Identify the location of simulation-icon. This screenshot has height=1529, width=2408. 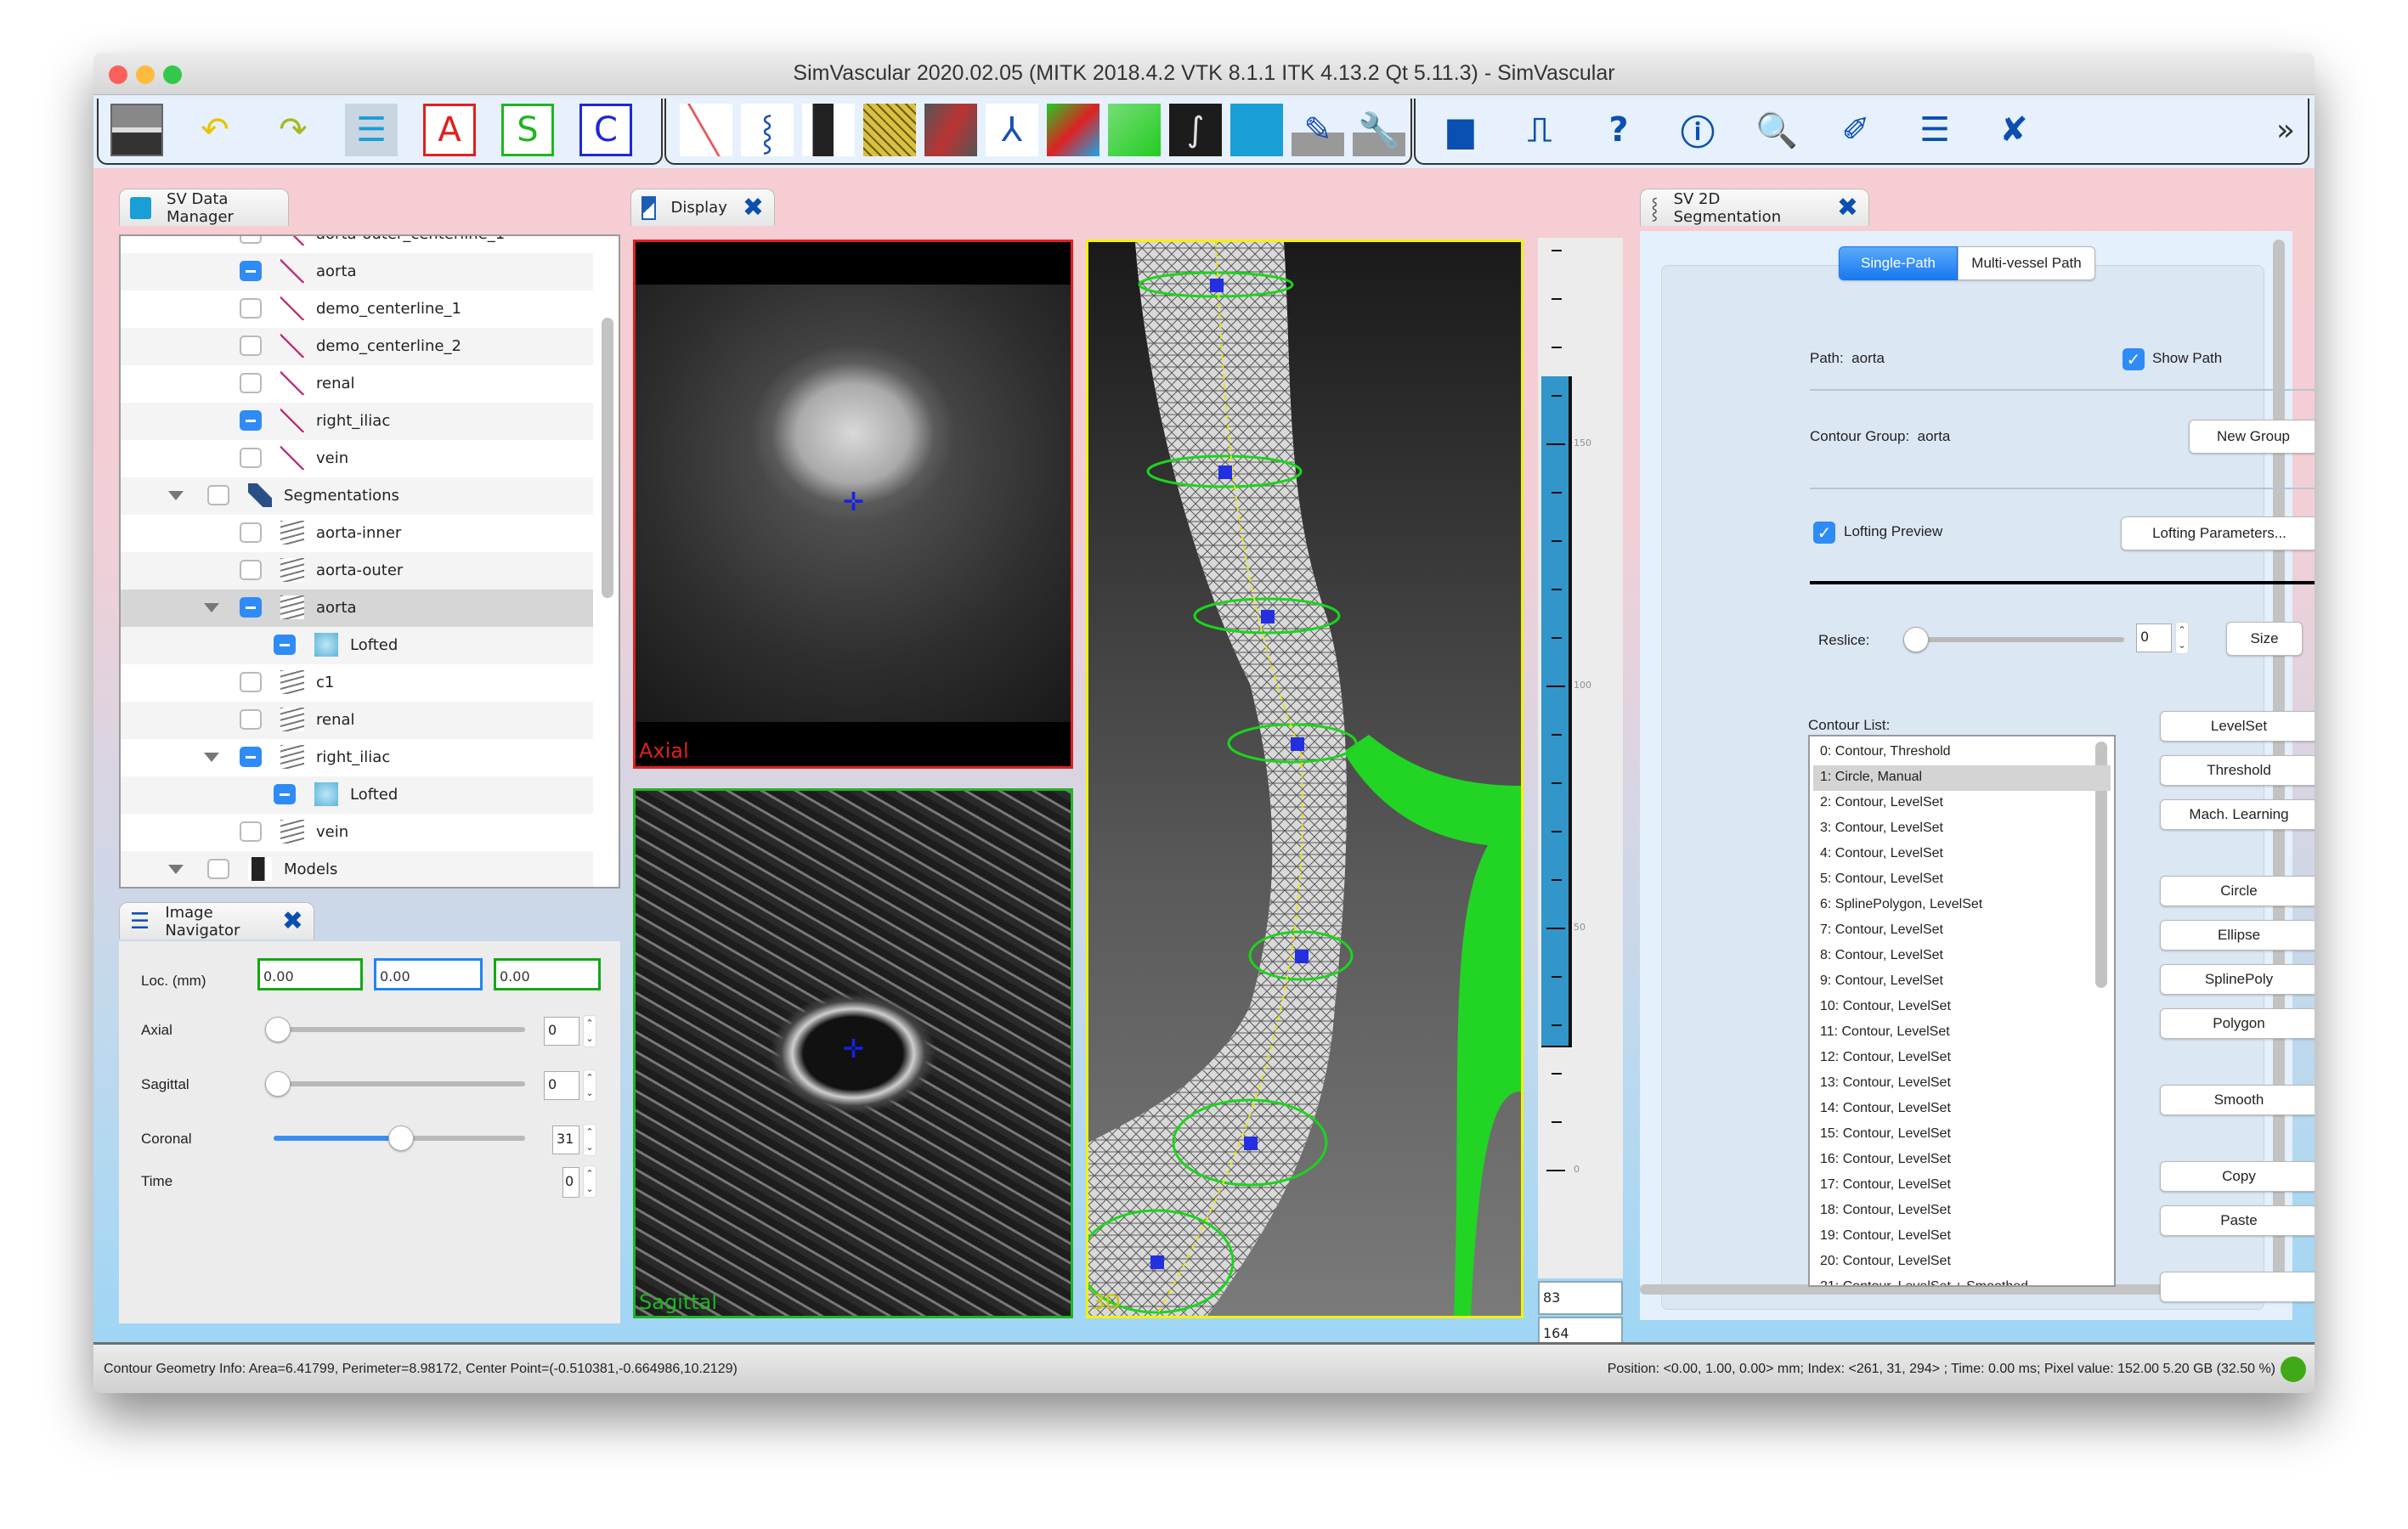
(950, 130).